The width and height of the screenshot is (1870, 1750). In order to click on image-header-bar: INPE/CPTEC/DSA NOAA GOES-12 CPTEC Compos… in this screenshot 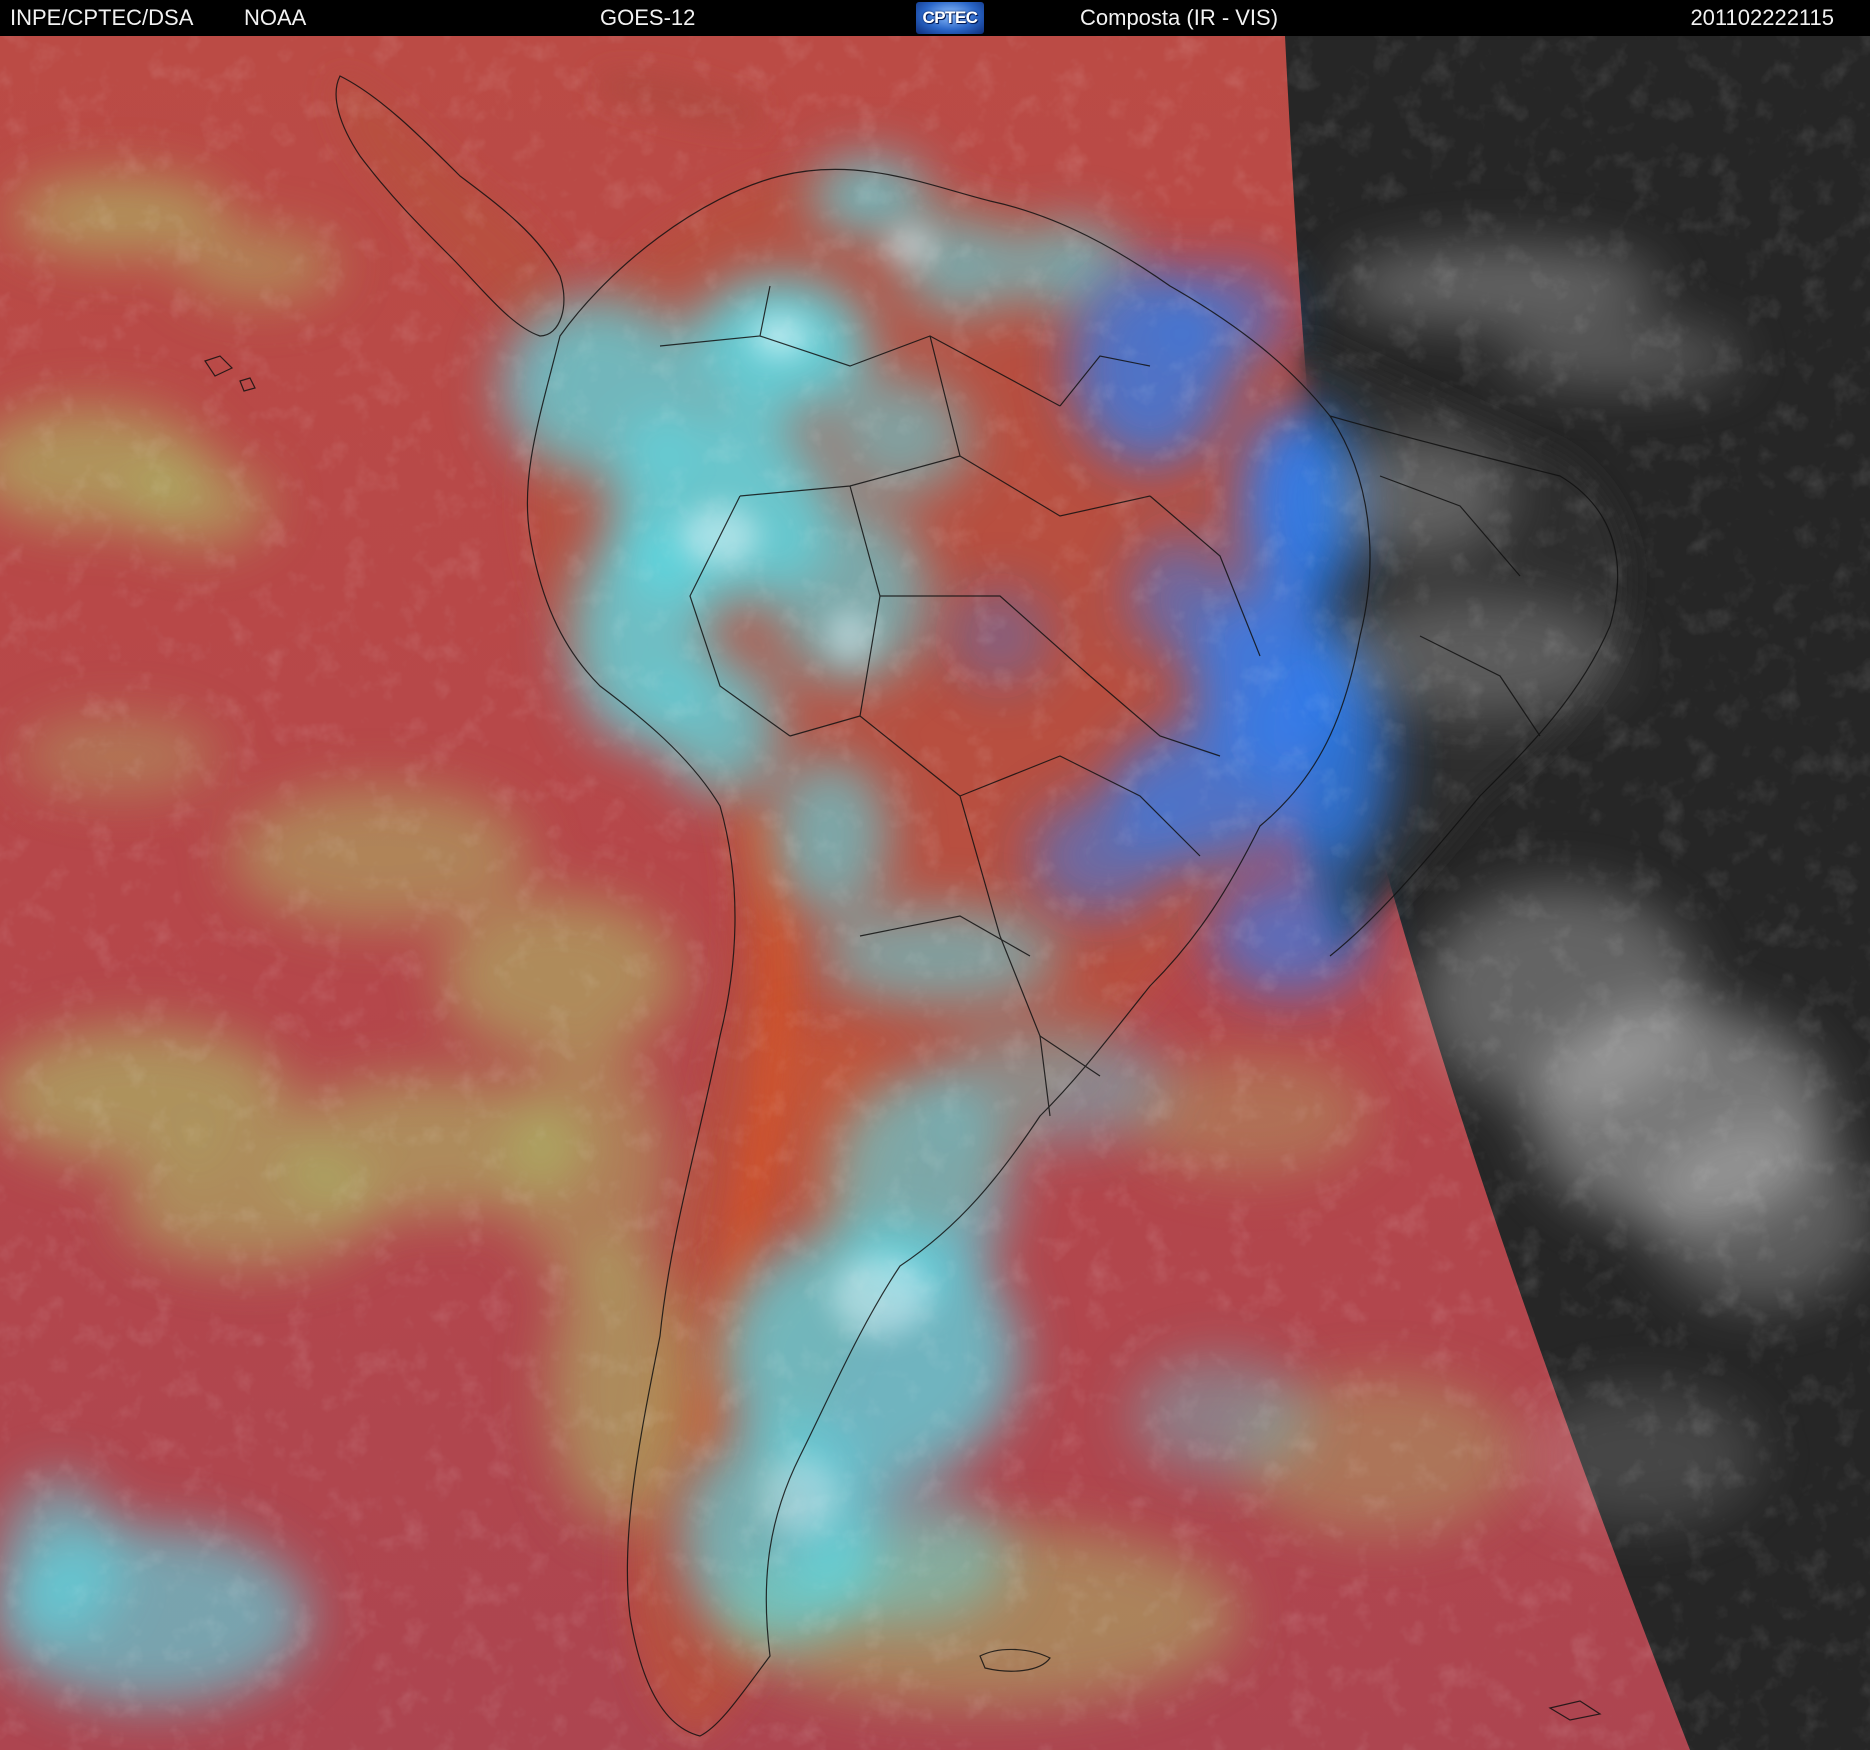, I will do `click(935, 18)`.